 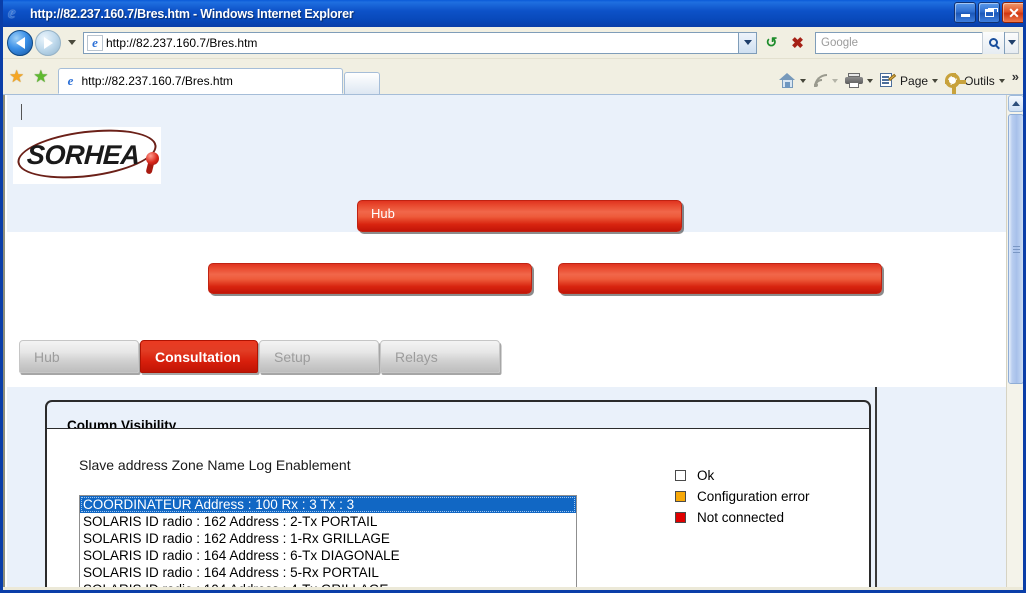 I want to click on legend-label-ok: Ok, so click(x=706, y=475).